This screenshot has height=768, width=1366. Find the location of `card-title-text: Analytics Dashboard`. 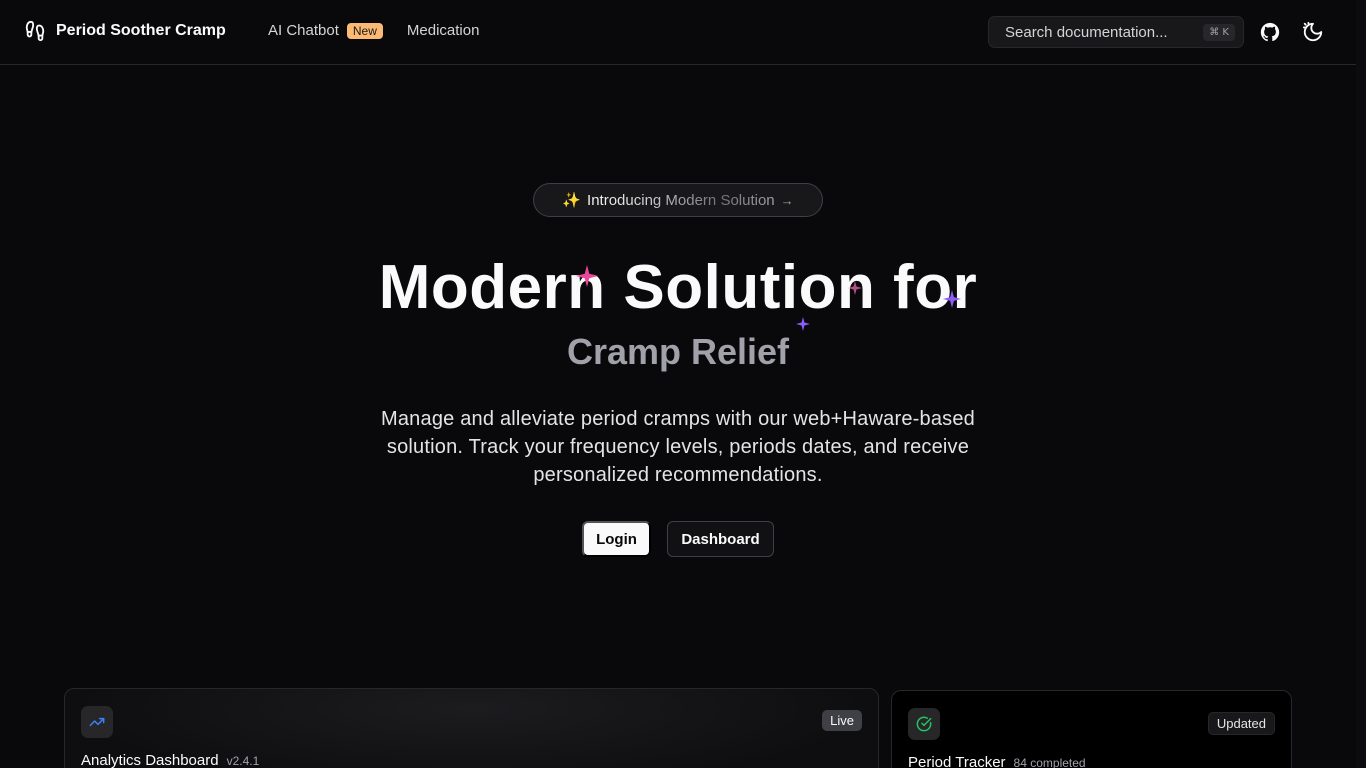

card-title-text: Analytics Dashboard is located at coordinates (150, 760).